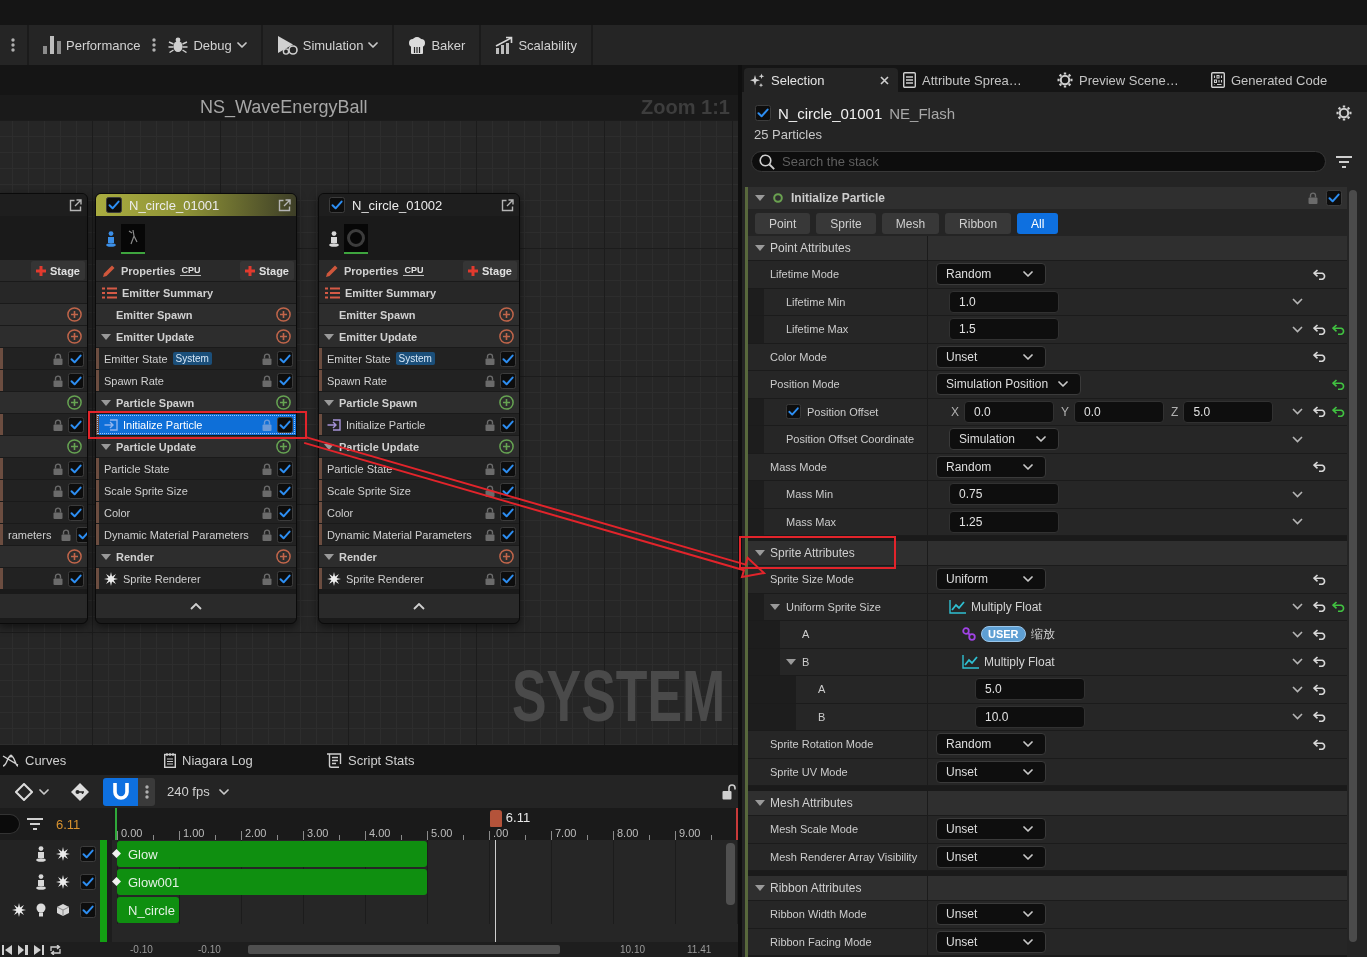  What do you see at coordinates (7, 949) in the screenshot?
I see `skip-back-icon` at bounding box center [7, 949].